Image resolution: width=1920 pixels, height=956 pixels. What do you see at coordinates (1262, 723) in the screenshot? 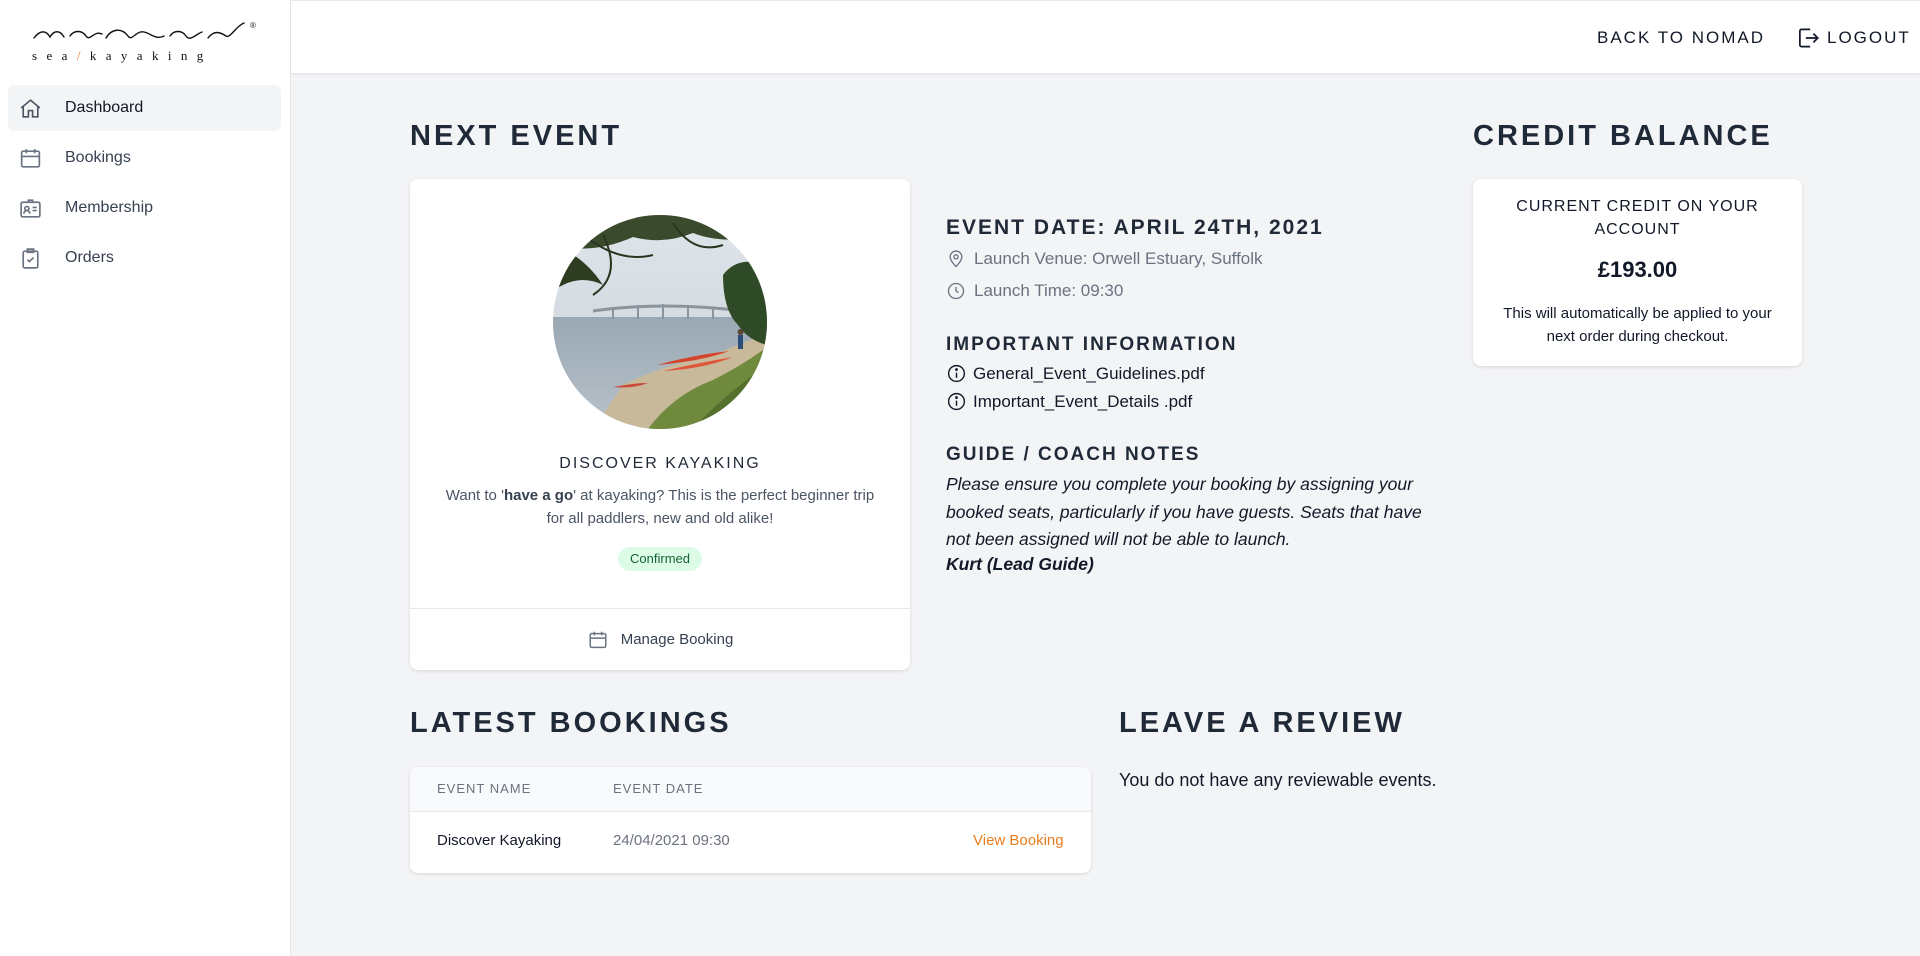
I see `leave-review-heading: LEAVE A REVIEW` at bounding box center [1262, 723].